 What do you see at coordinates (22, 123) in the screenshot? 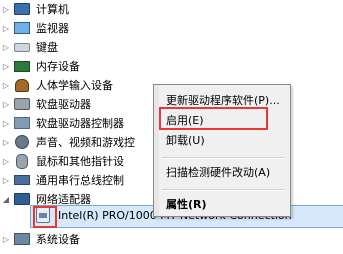
I see `controller-icon` at bounding box center [22, 123].